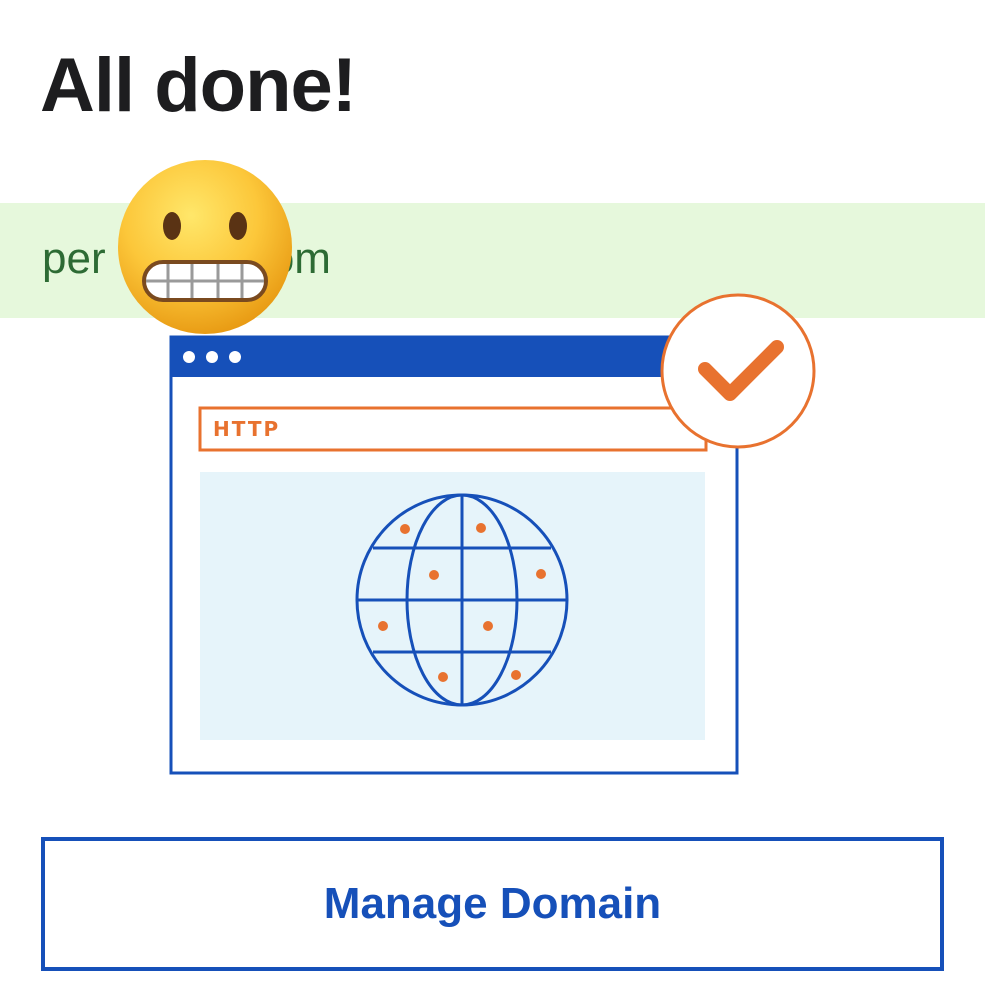 Image resolution: width=985 pixels, height=1000 pixels. I want to click on address-bar-label: HTTP, so click(246, 429).